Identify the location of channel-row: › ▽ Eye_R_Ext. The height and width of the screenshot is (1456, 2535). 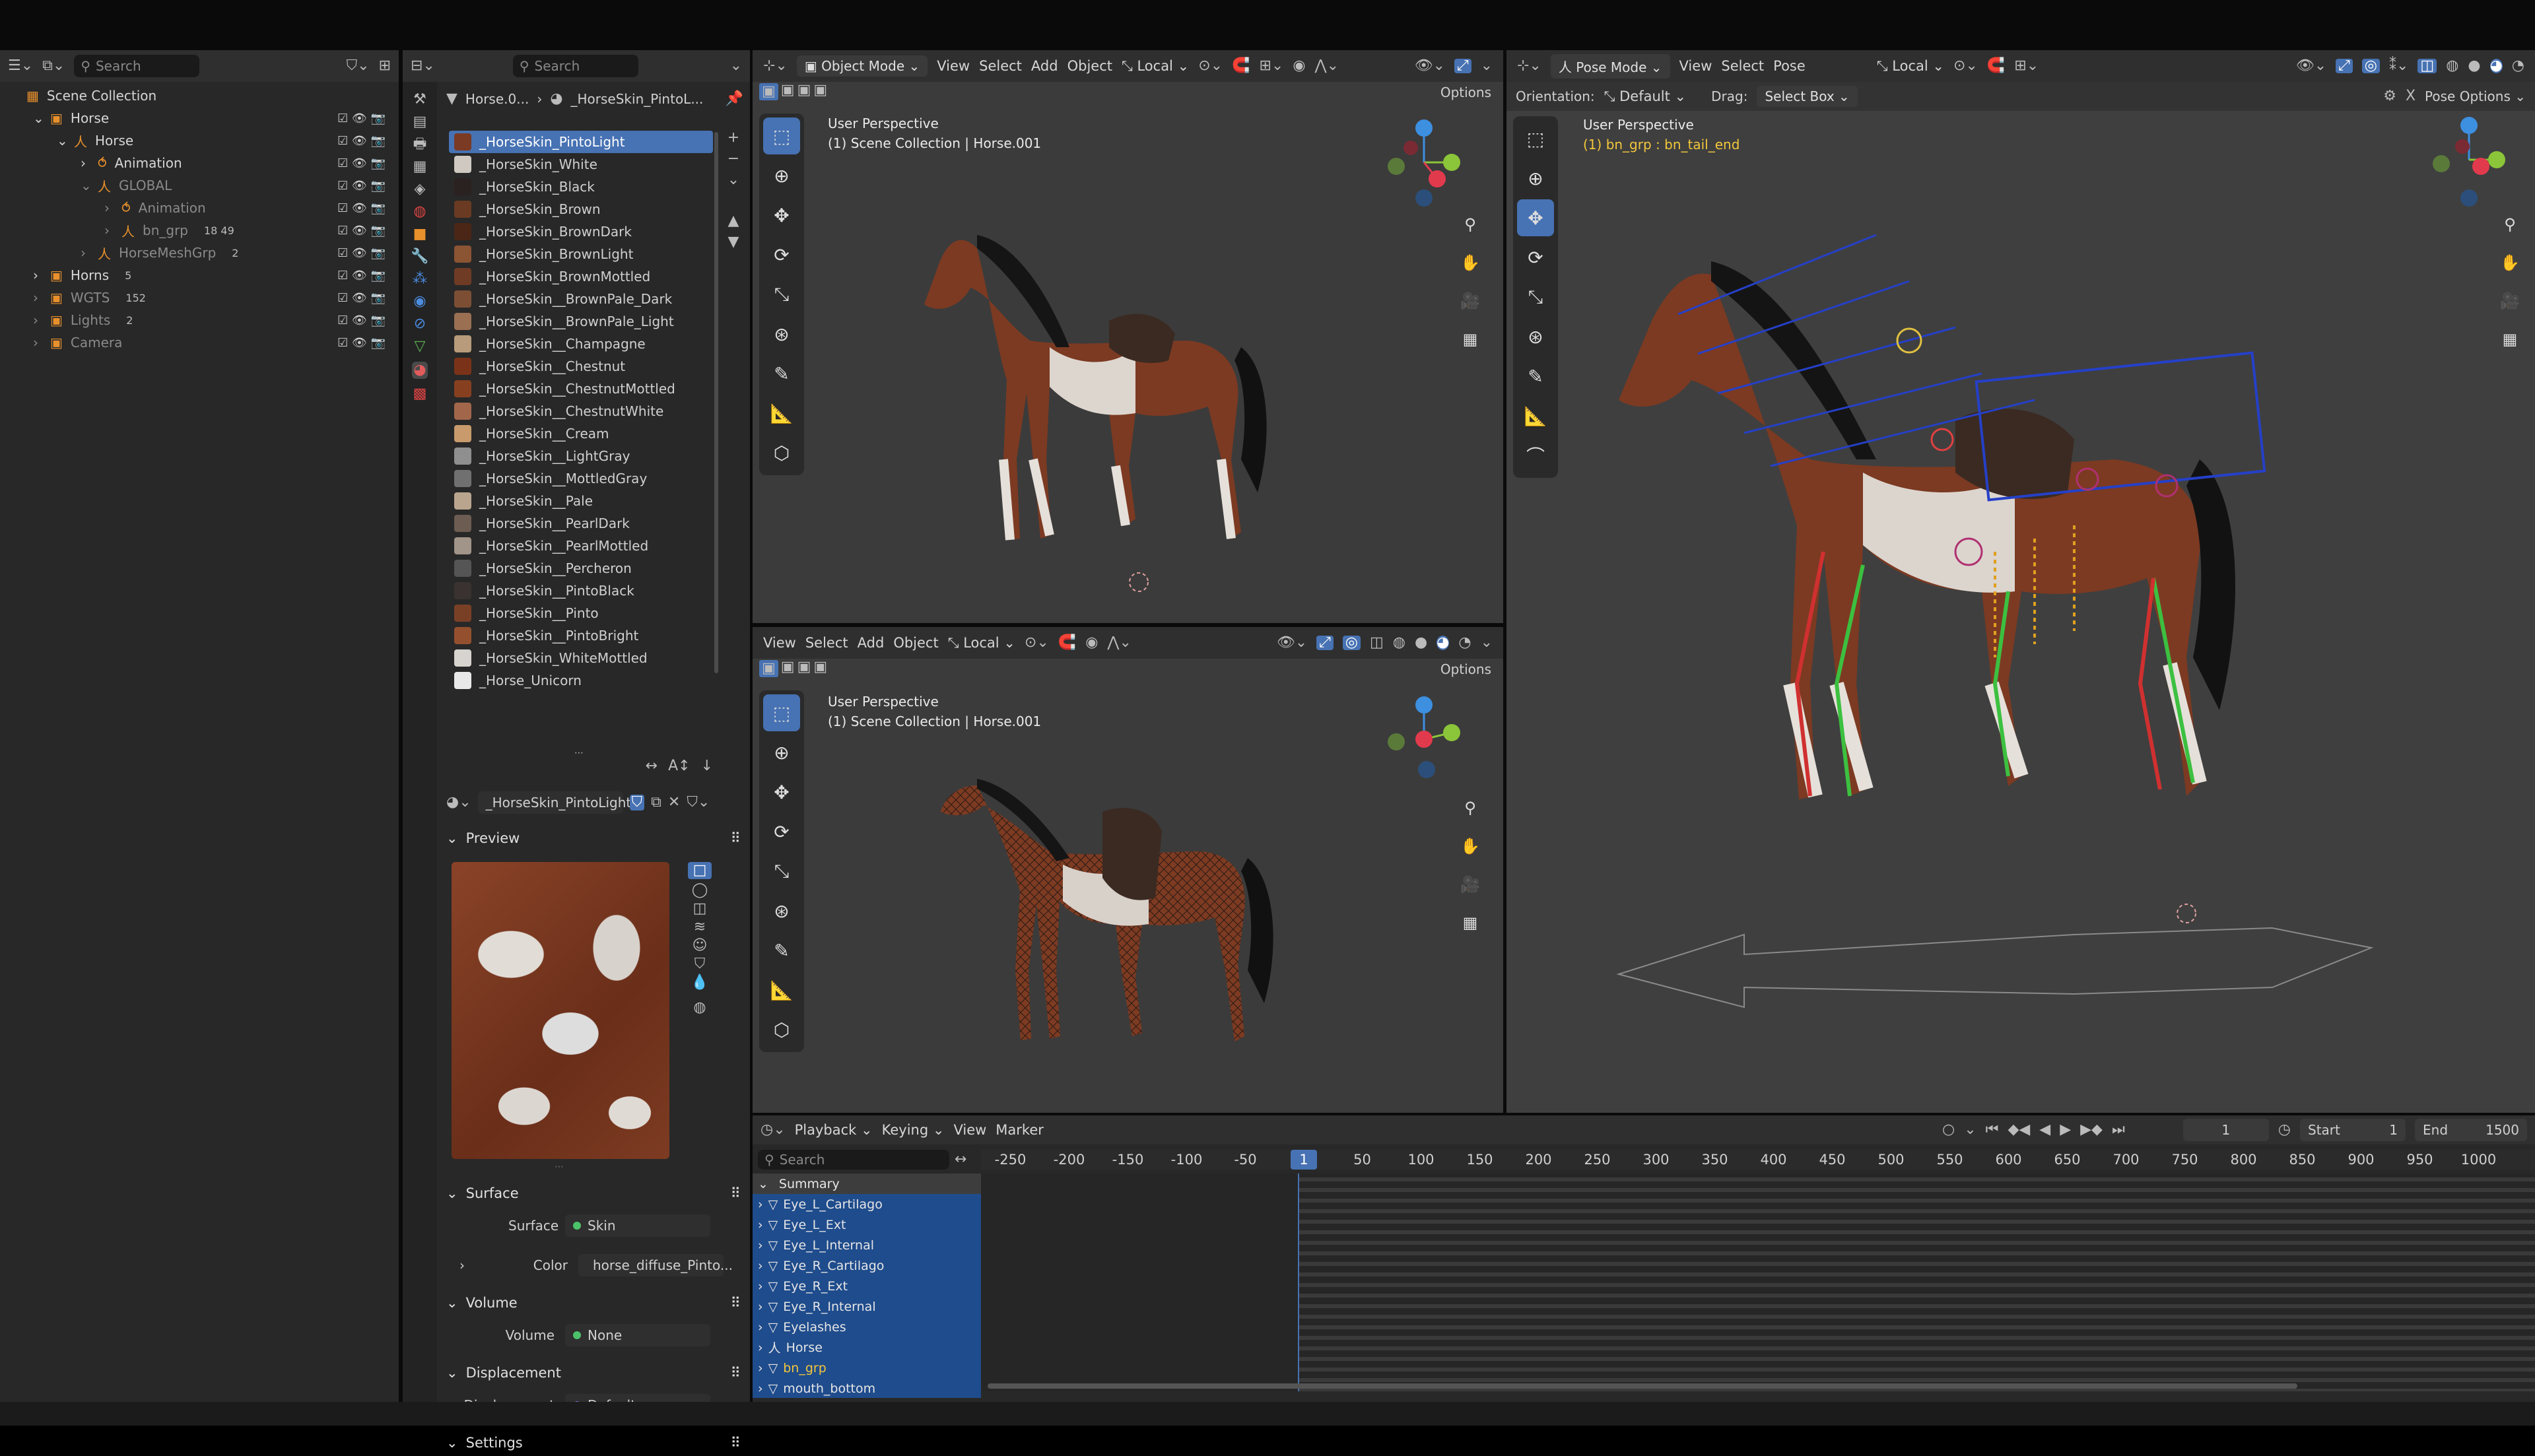
(867, 1286).